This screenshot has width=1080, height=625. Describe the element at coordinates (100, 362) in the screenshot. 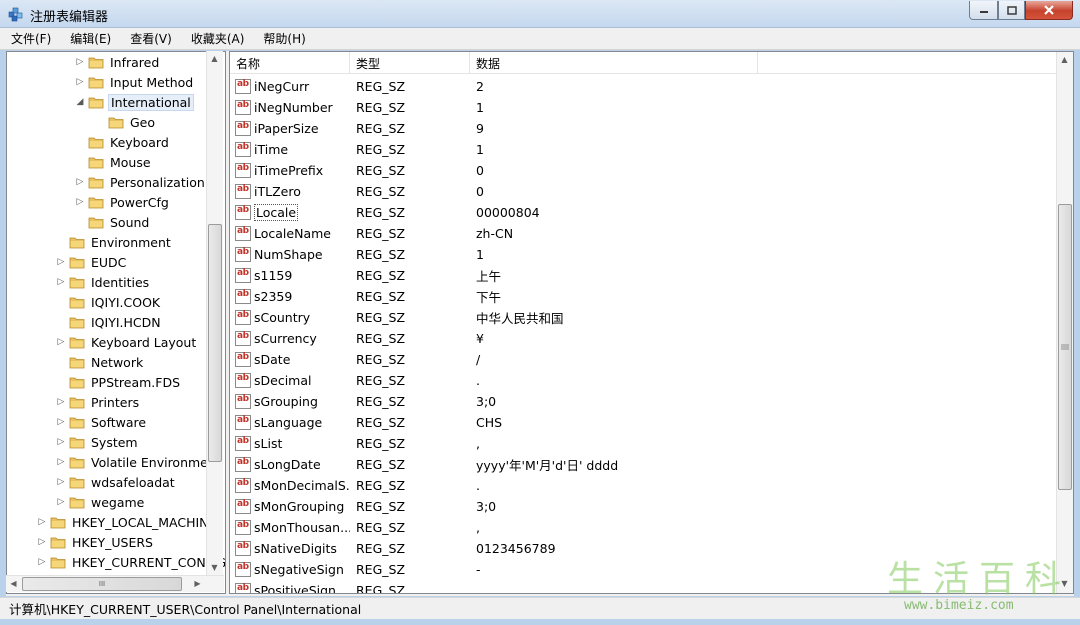

I see `tree-item: Network` at that location.